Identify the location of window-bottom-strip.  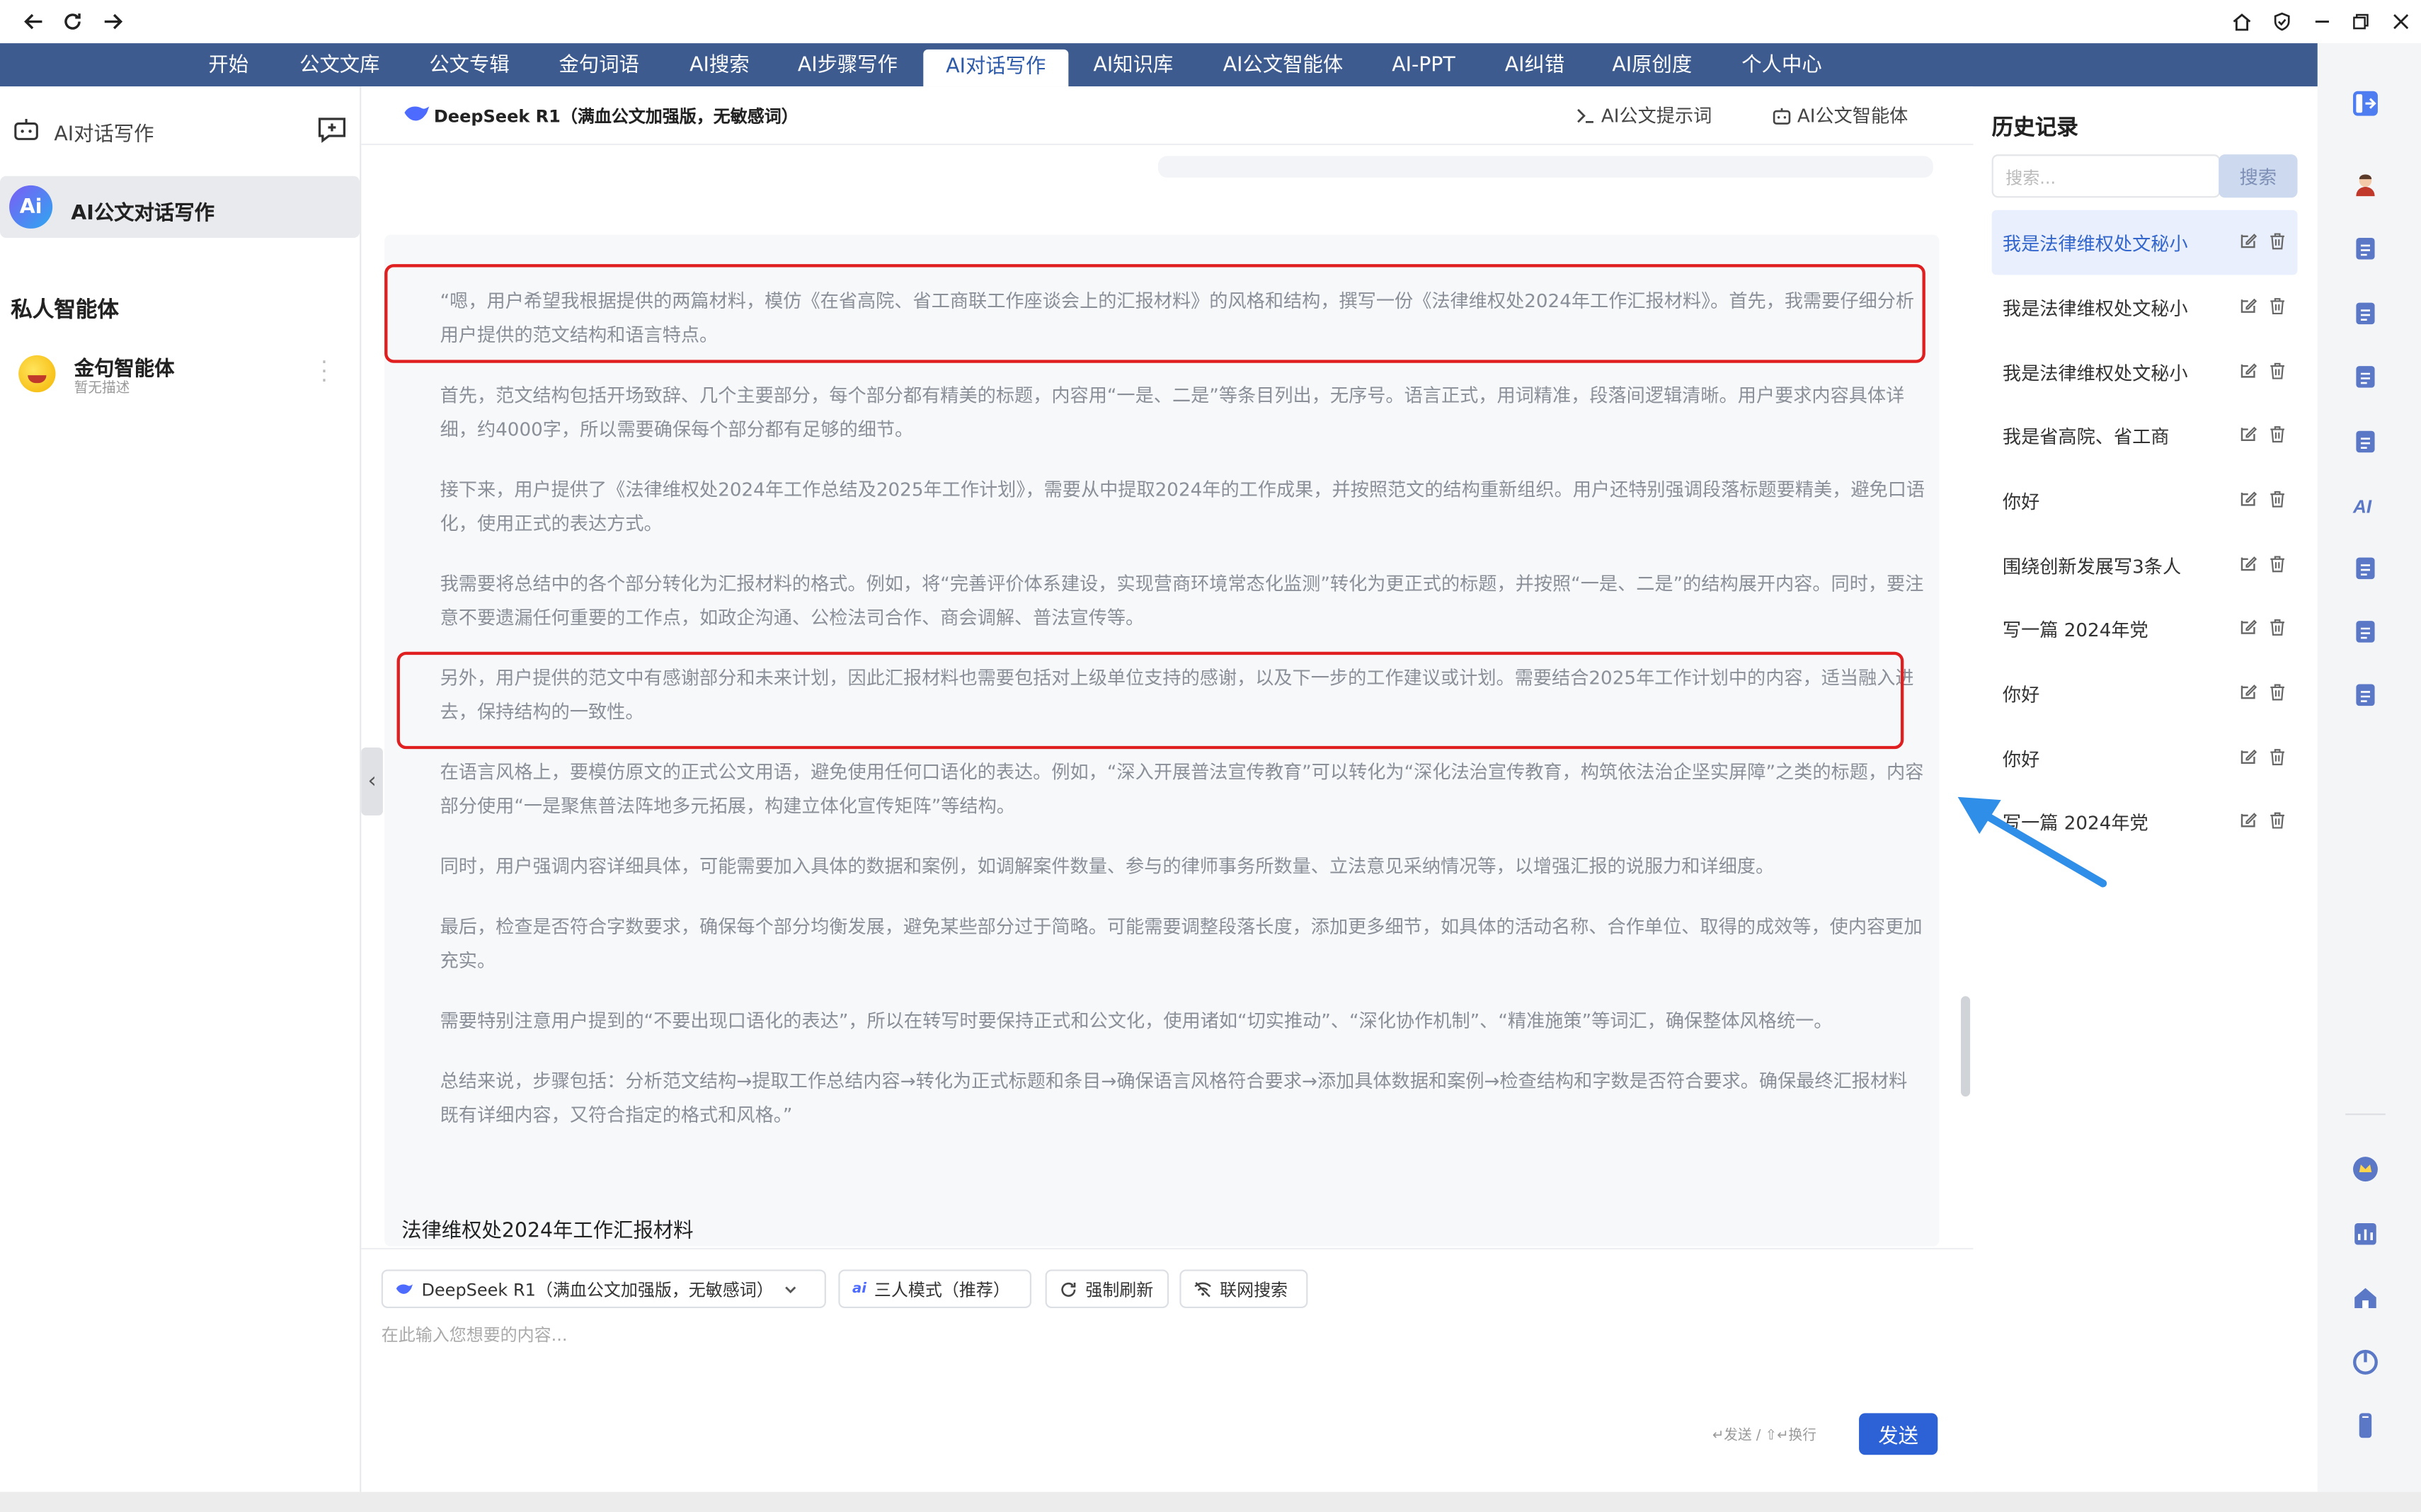
(1211, 1502).